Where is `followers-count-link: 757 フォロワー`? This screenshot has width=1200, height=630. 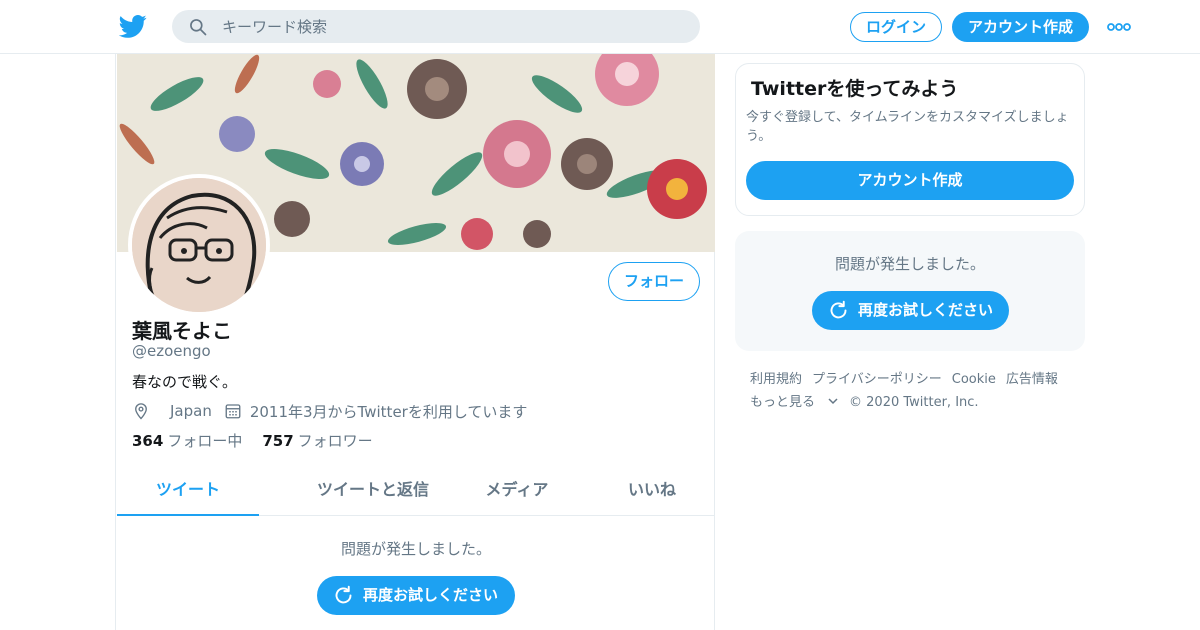 followers-count-link: 757 フォロワー is located at coordinates (317, 440).